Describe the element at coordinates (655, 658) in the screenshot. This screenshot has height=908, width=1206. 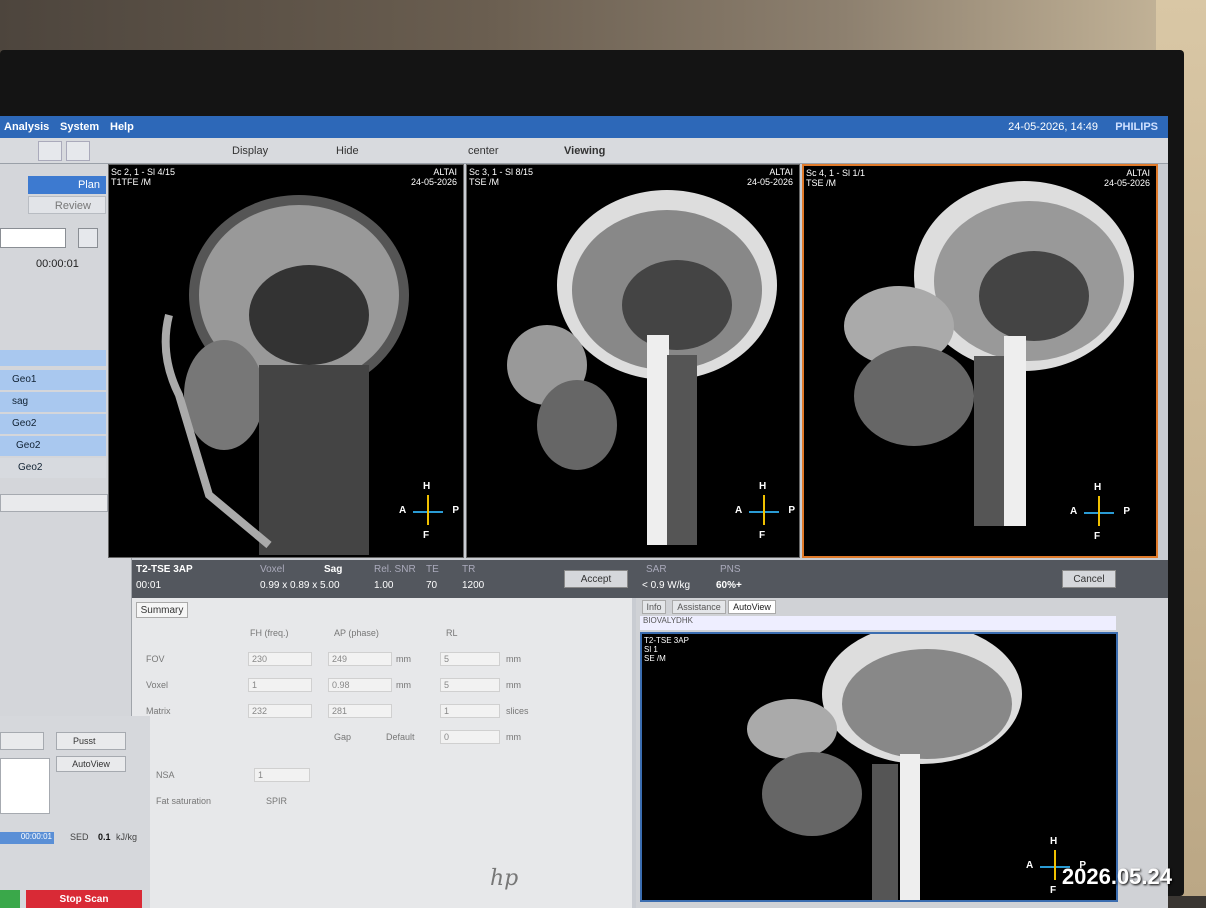
I see `autoview-mode: SE /M` at that location.